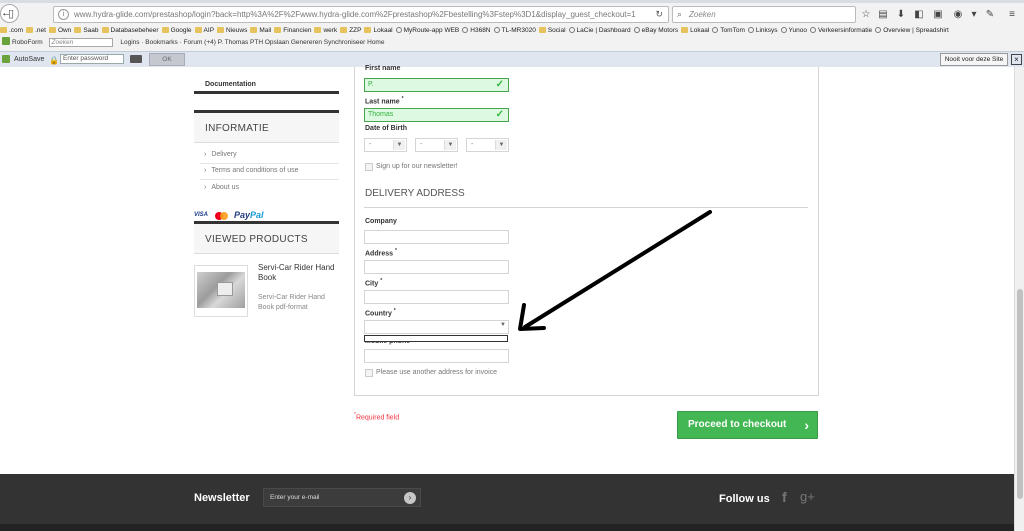 This screenshot has width=1024, height=531. What do you see at coordinates (436, 237) in the screenshot?
I see `company-input` at bounding box center [436, 237].